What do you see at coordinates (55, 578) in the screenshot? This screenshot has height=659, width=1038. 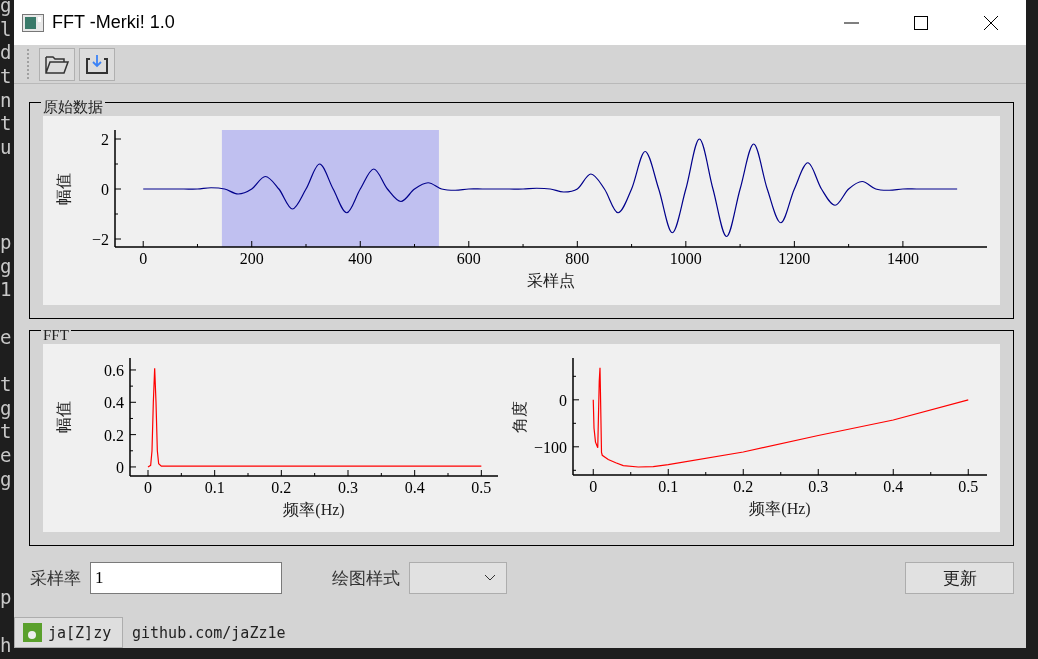 I see `sample-rate-label: 采样率` at bounding box center [55, 578].